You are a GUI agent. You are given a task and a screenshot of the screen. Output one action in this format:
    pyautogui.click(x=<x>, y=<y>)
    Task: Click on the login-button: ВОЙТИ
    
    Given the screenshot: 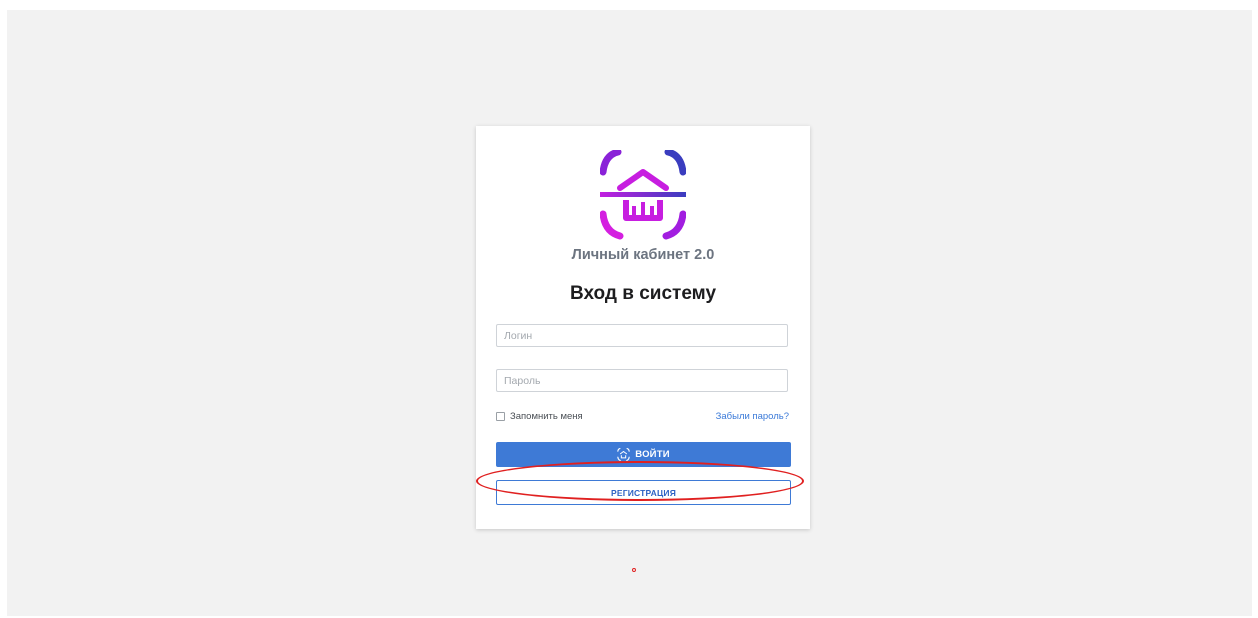 What is the action you would take?
    pyautogui.click(x=643, y=454)
    